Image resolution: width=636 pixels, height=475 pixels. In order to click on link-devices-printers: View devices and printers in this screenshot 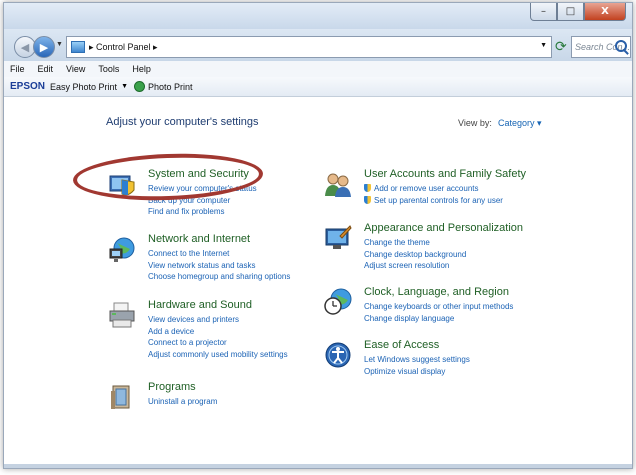, I will do `click(218, 320)`.